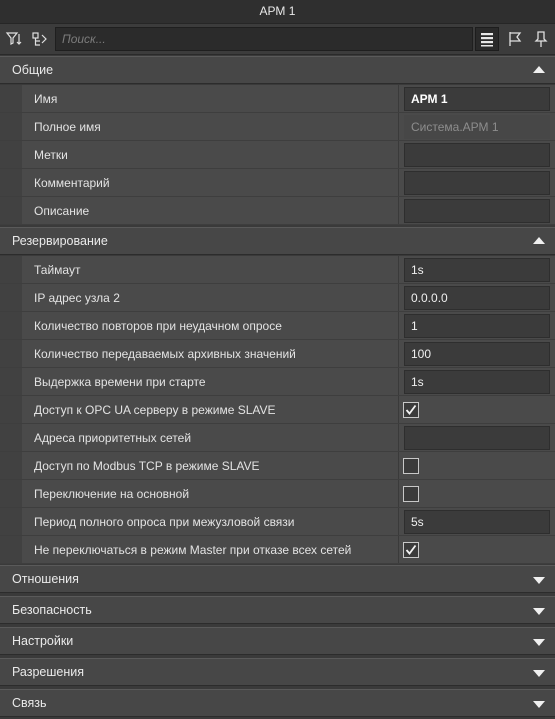 The height and width of the screenshot is (719, 555). What do you see at coordinates (46, 99) in the screenshot?
I see `property-label: Имя` at bounding box center [46, 99].